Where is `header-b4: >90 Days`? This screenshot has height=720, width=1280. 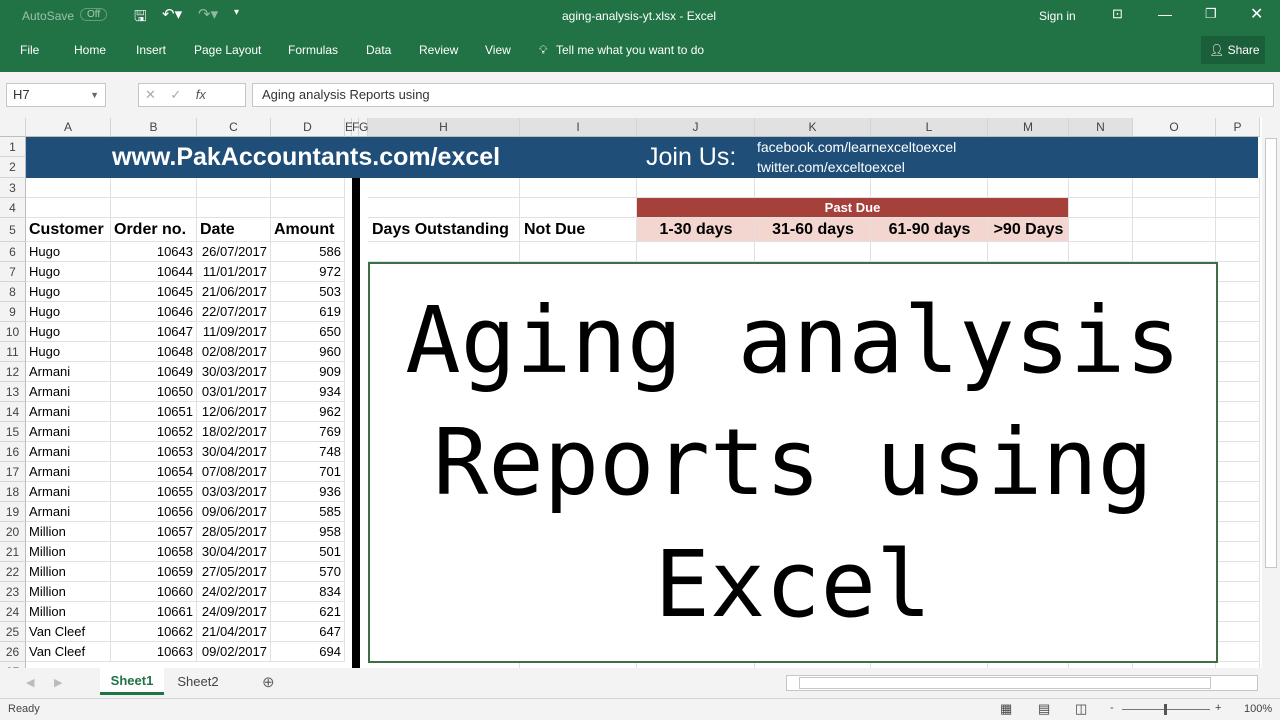 header-b4: >90 Days is located at coordinates (1028, 230).